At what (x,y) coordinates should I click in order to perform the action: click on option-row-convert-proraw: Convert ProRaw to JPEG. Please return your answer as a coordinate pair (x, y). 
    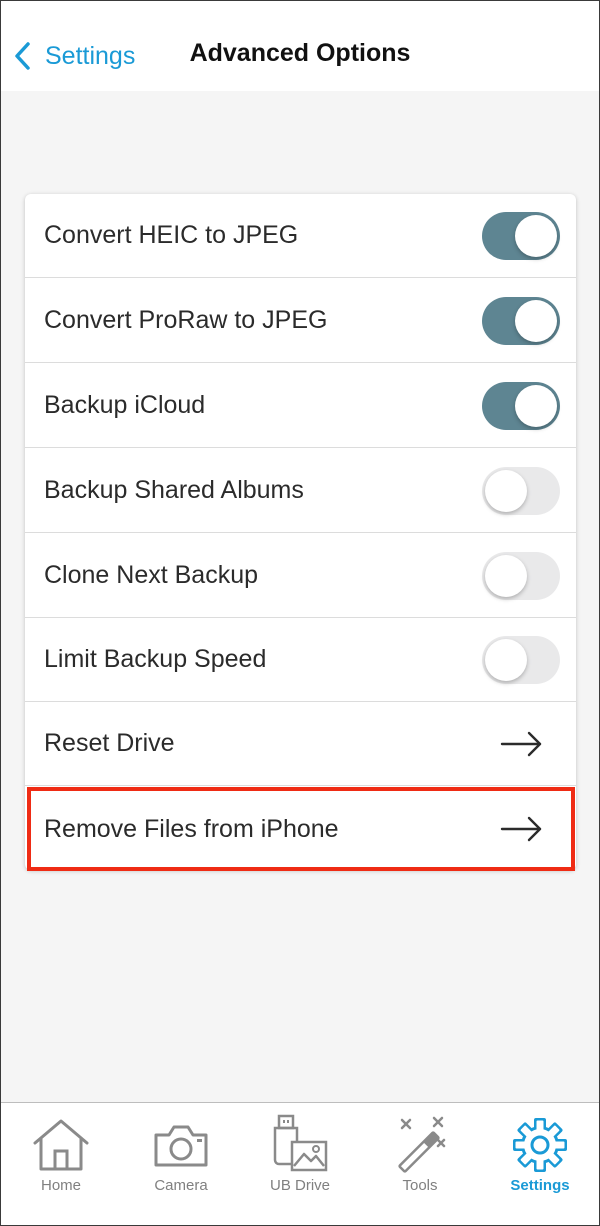
    Looking at the image, I should click on (300, 321).